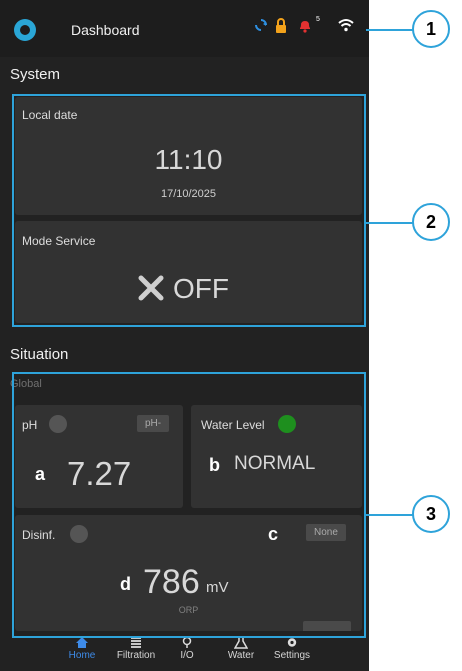 This screenshot has width=462, height=671. Describe the element at coordinates (105, 30) in the screenshot. I see `page-title: Dashboard` at that location.